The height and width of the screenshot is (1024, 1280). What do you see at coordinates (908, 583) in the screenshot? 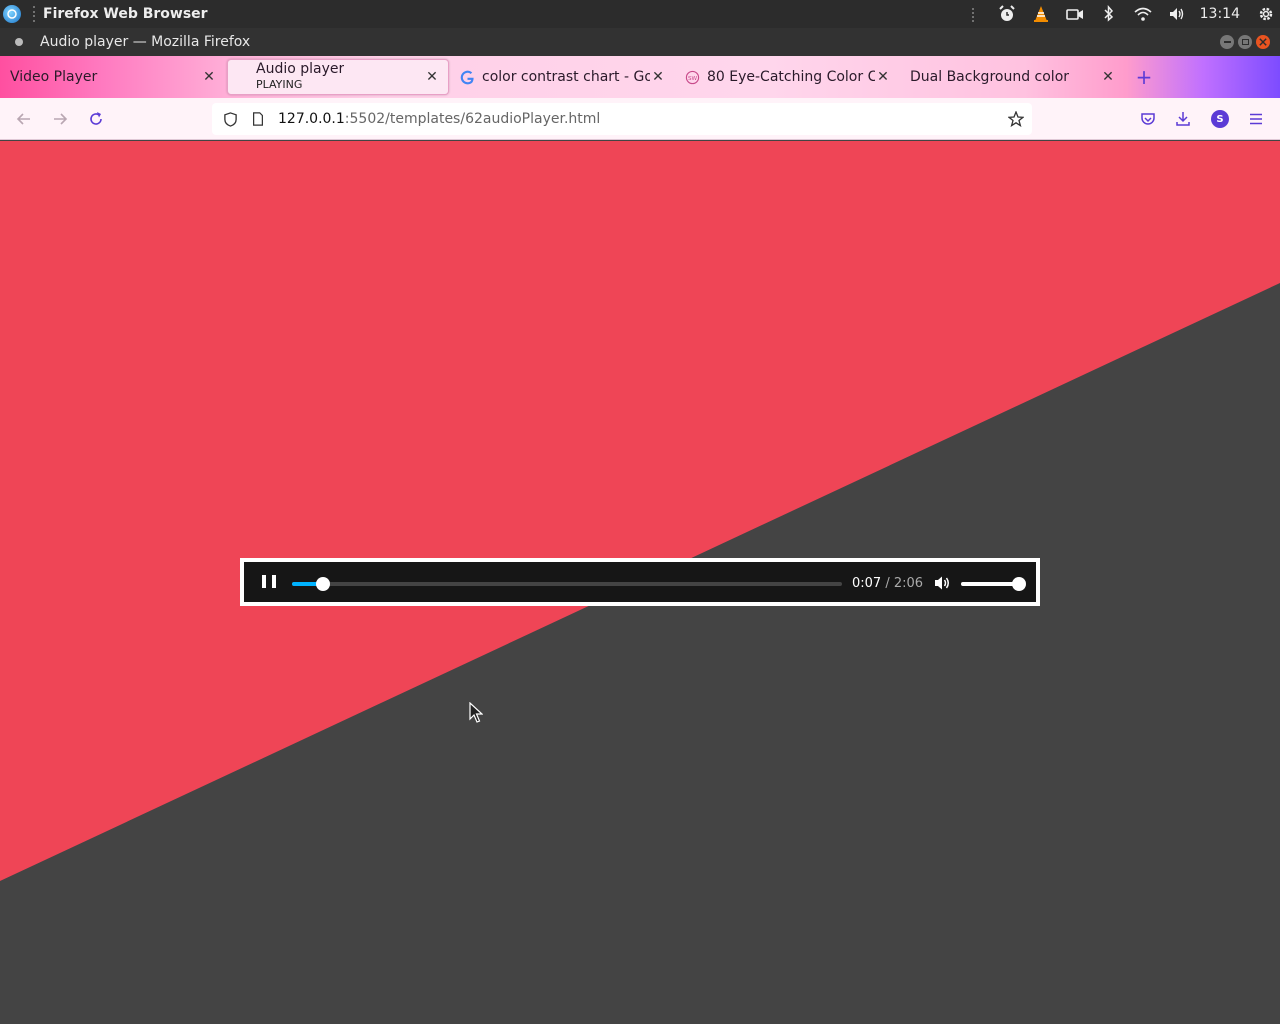
I see `duration: 2:06` at bounding box center [908, 583].